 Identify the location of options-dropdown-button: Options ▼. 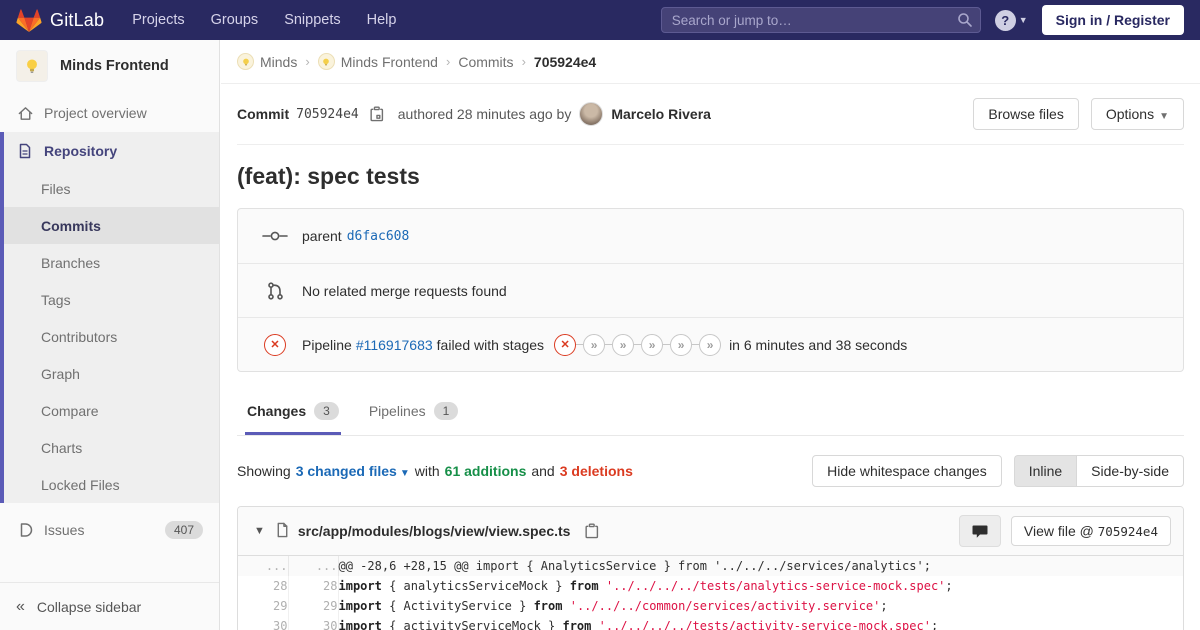
(1137, 114).